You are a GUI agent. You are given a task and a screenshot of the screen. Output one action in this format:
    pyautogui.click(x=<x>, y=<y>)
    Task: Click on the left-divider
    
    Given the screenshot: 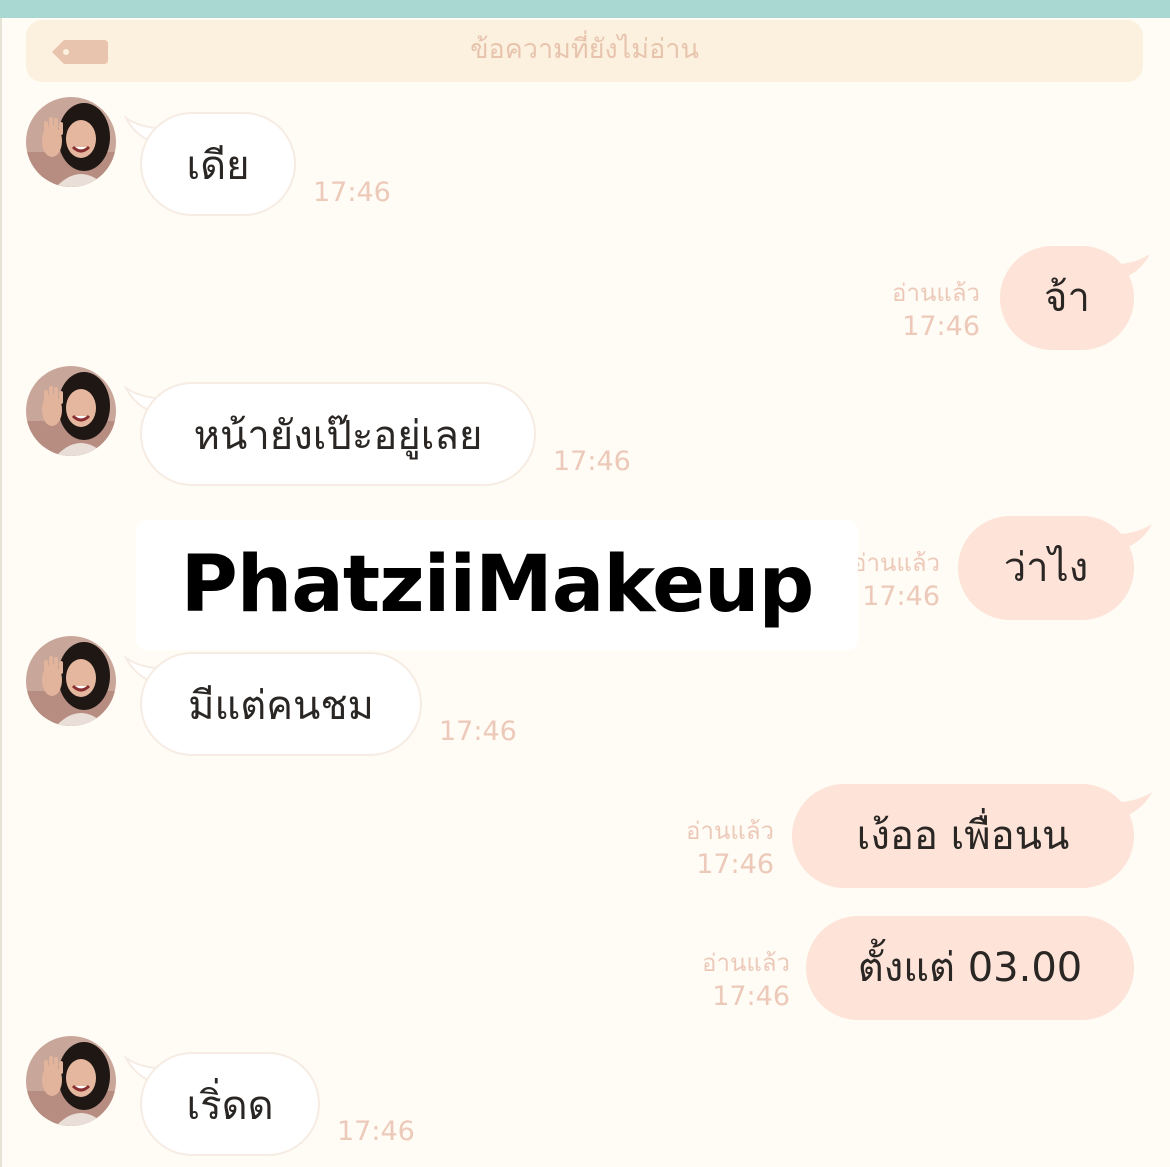 What is the action you would take?
    pyautogui.click(x=1, y=592)
    